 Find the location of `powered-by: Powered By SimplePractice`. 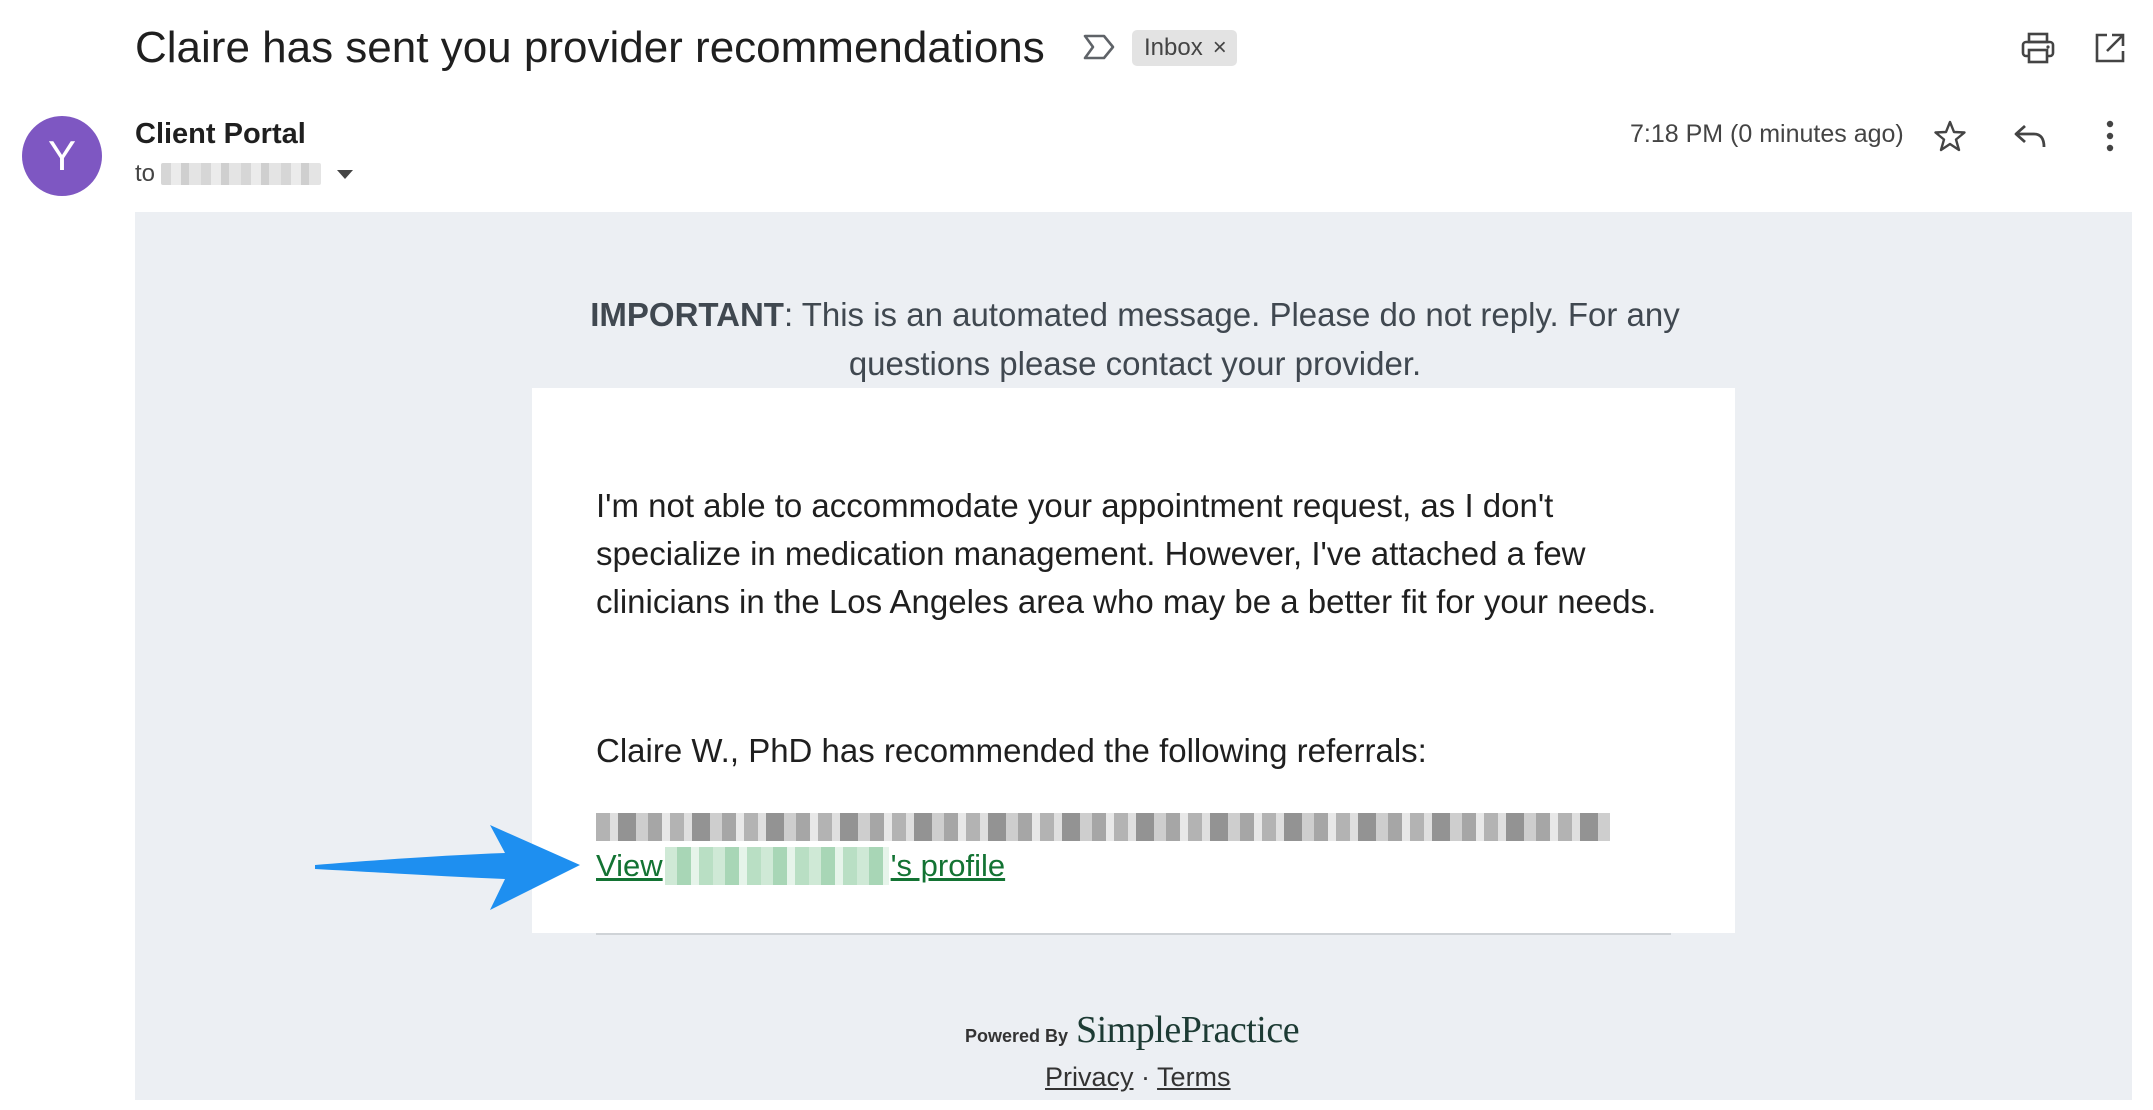

powered-by: Powered By SimplePractice is located at coordinates (1132, 1030).